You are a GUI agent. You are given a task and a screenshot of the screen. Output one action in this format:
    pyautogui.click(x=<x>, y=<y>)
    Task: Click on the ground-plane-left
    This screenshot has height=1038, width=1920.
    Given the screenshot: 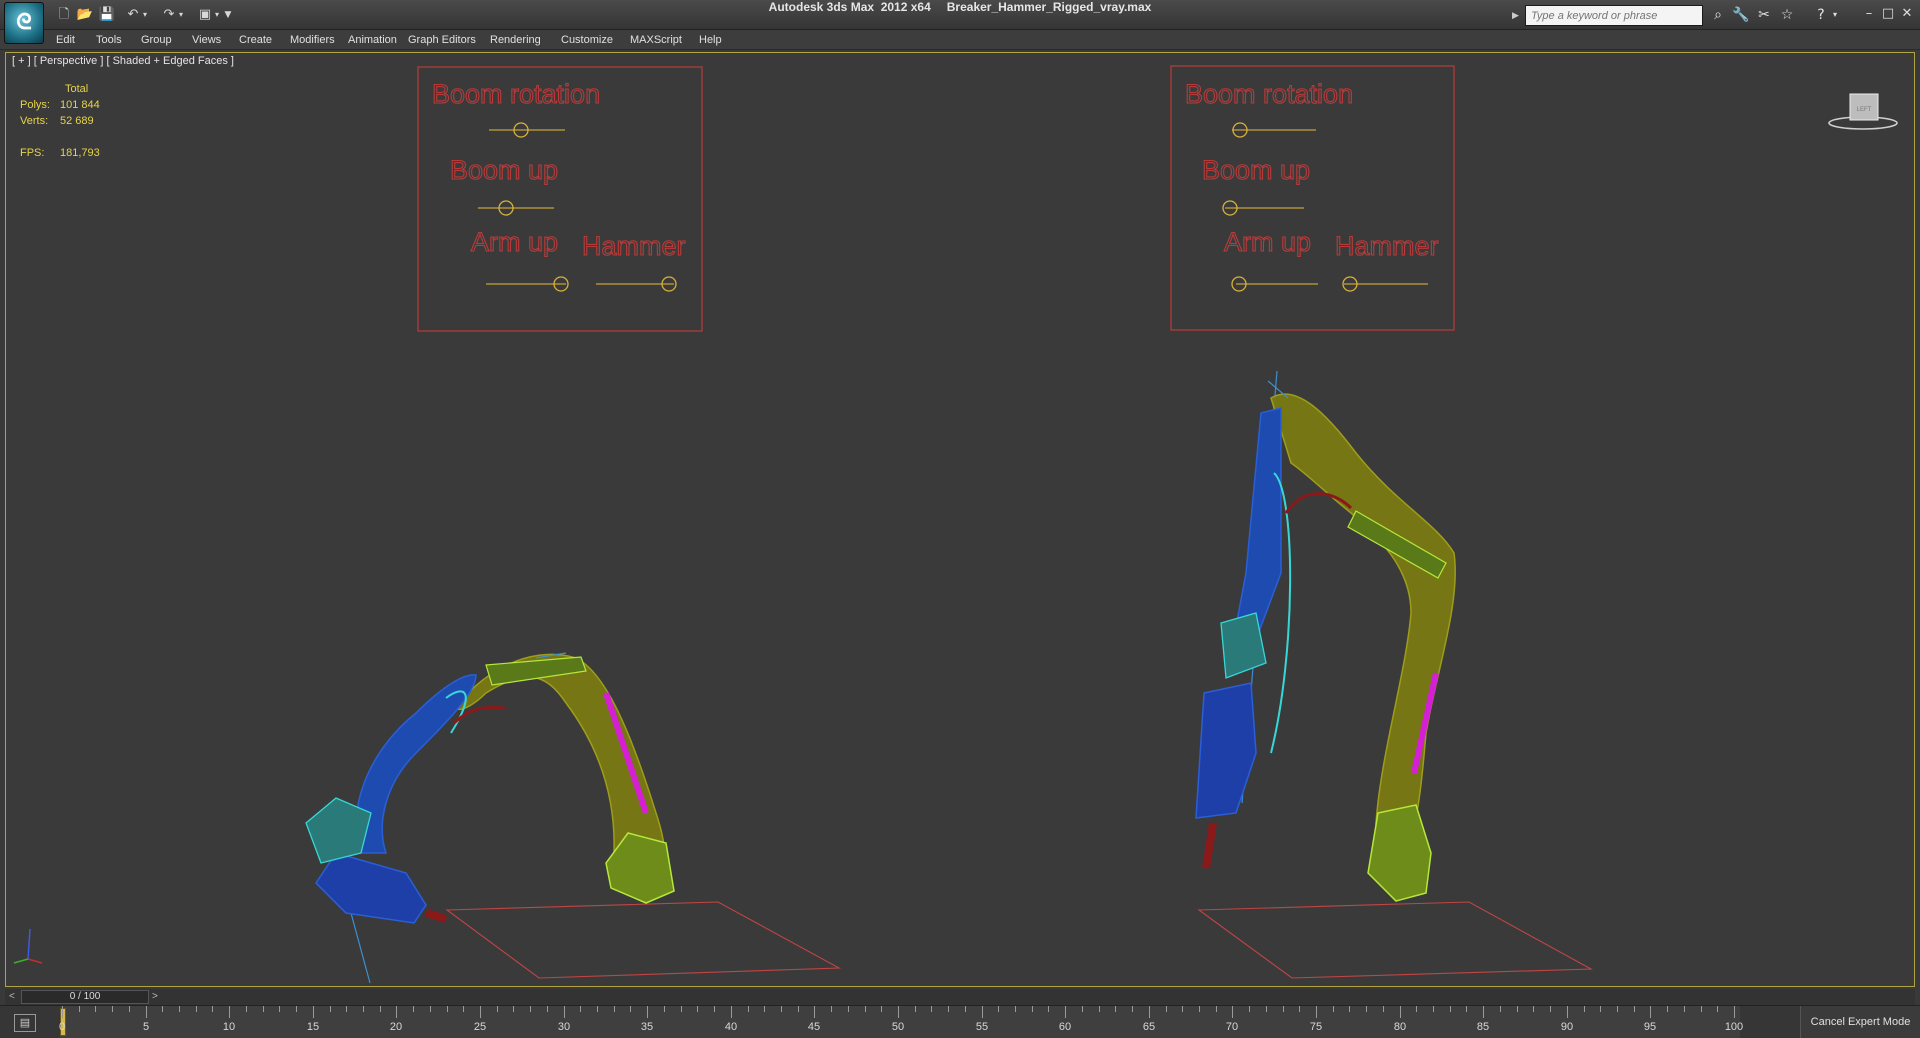 What is the action you would take?
    pyautogui.click(x=643, y=940)
    